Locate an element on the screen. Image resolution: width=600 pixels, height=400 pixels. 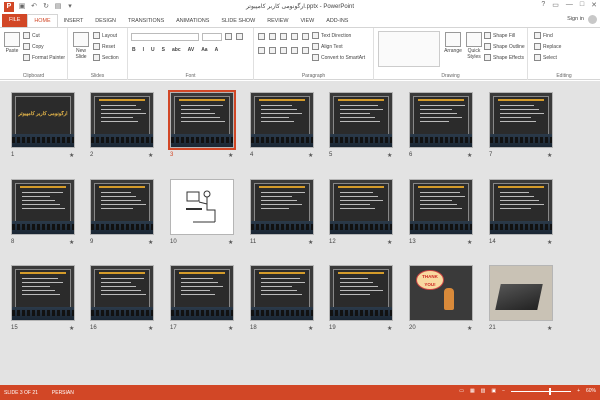
cut-button: Cut is located at coordinates (31, 35).